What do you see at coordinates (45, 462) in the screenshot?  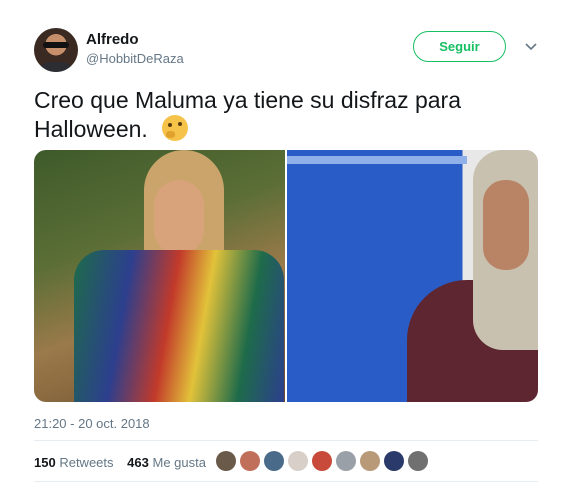 I see `retweets-count: 150` at bounding box center [45, 462].